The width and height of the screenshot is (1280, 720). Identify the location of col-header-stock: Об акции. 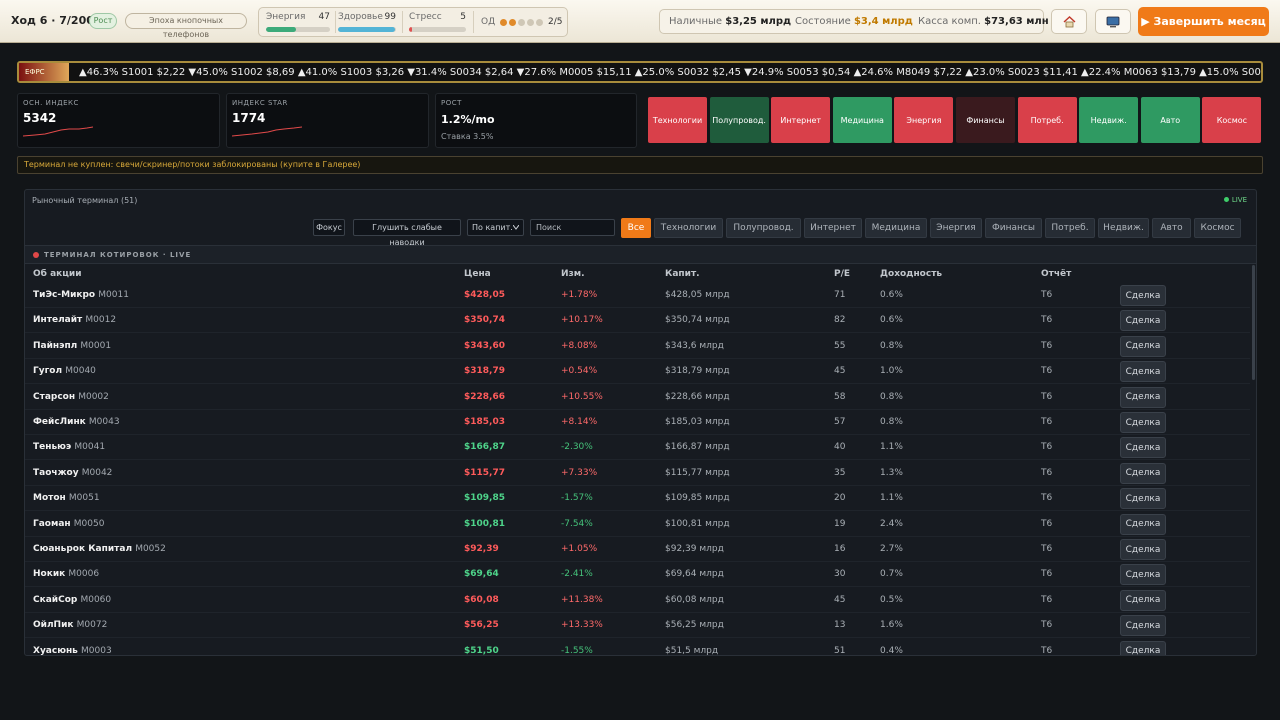
(57, 274).